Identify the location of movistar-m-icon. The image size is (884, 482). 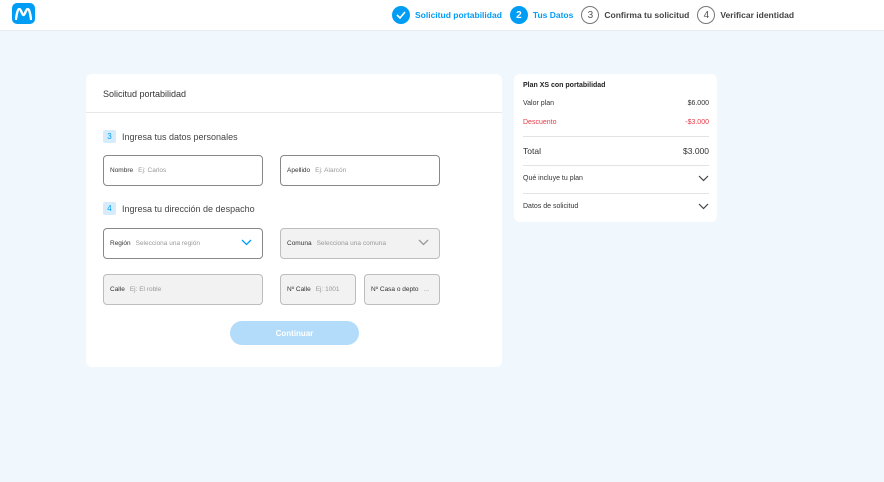
(23, 13).